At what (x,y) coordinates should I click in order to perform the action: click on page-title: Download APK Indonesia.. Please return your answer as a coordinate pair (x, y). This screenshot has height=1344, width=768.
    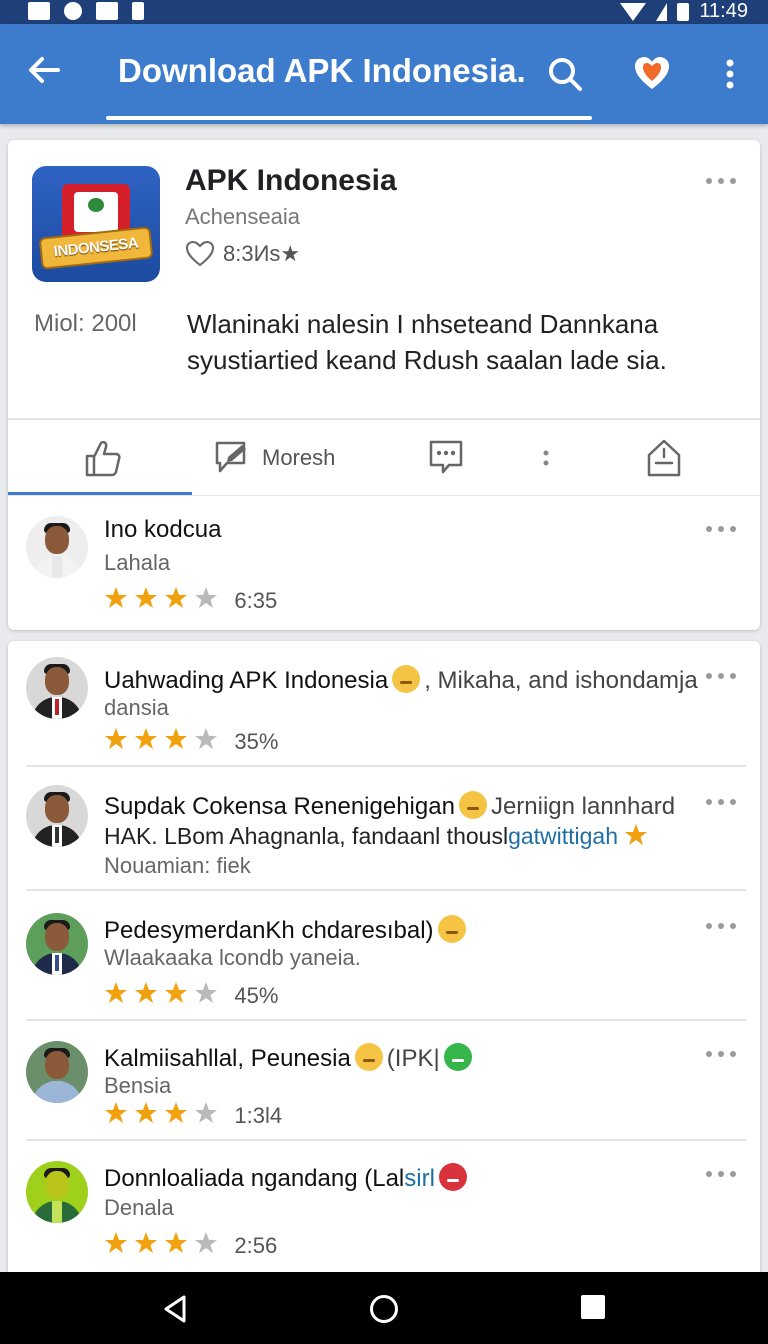
    Looking at the image, I should click on (322, 70).